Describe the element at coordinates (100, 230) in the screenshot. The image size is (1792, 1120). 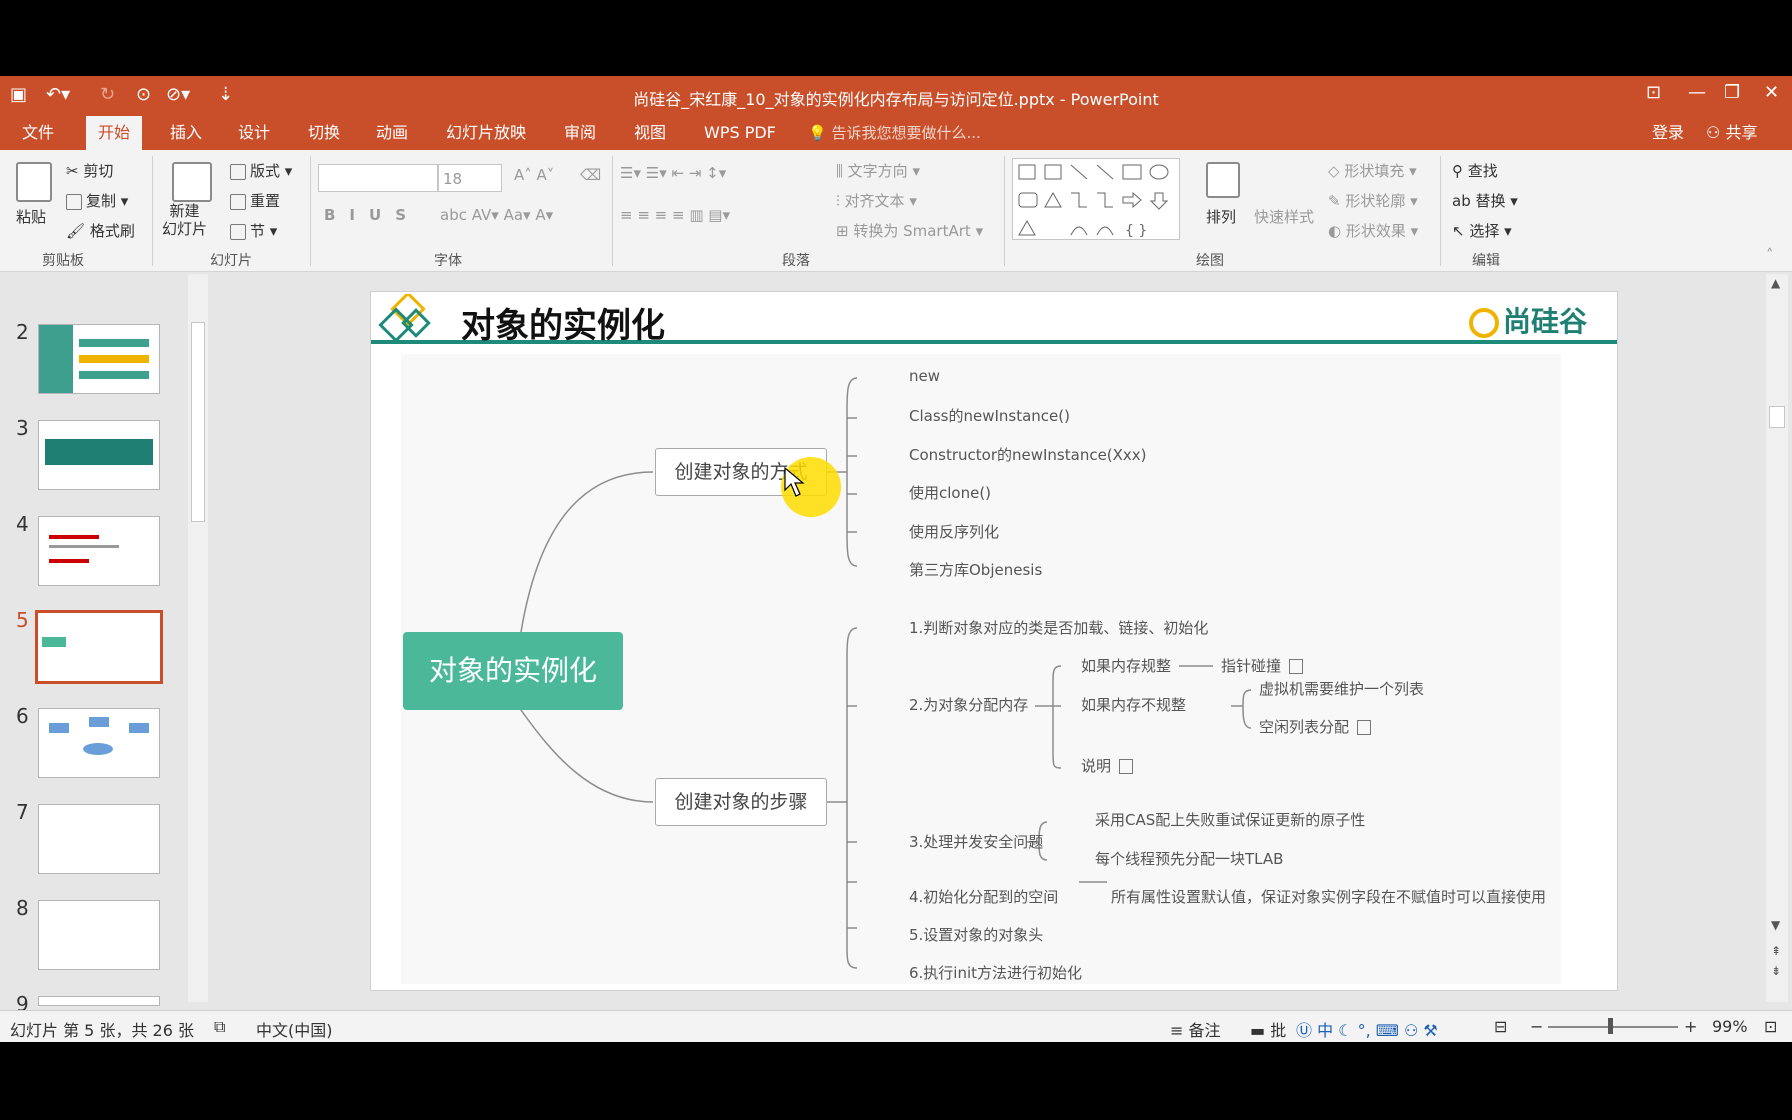
I see `format-painter-button: 🖌 格式刷` at that location.